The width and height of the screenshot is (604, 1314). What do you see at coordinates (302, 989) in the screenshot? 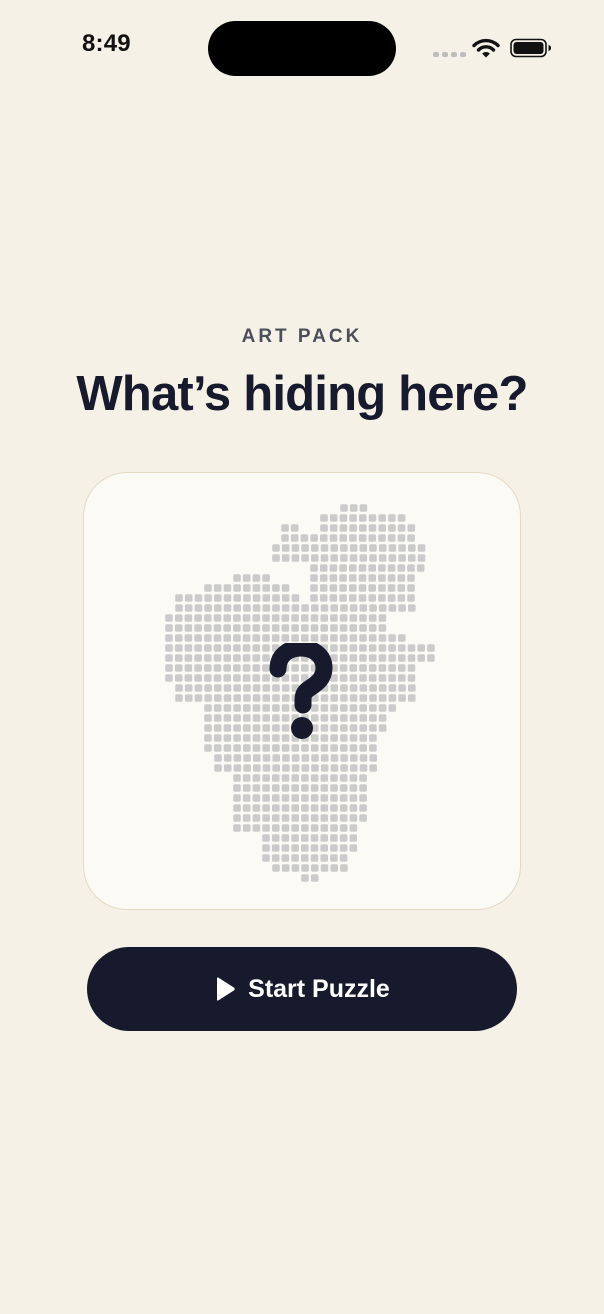
I see `start-puzzle-button: Start Puzzle` at bounding box center [302, 989].